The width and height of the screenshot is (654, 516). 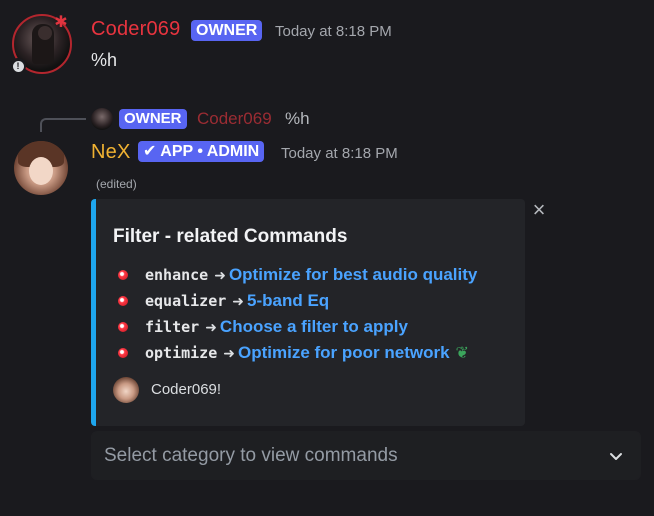 What do you see at coordinates (104, 60) in the screenshot?
I see `message-content: %h` at bounding box center [104, 60].